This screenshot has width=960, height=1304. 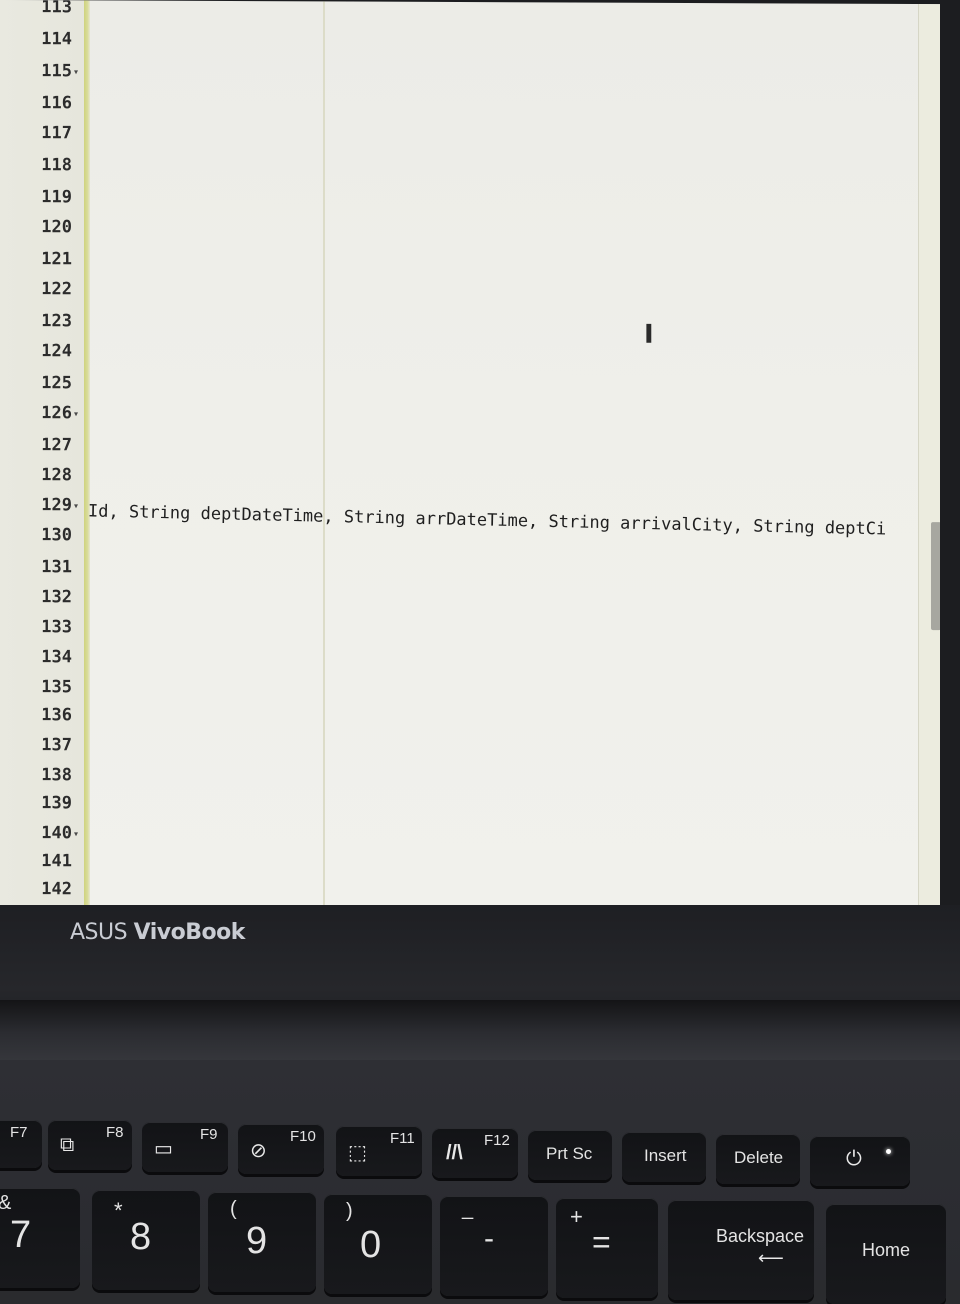 What do you see at coordinates (56, 535) in the screenshot?
I see `line-number: 130` at bounding box center [56, 535].